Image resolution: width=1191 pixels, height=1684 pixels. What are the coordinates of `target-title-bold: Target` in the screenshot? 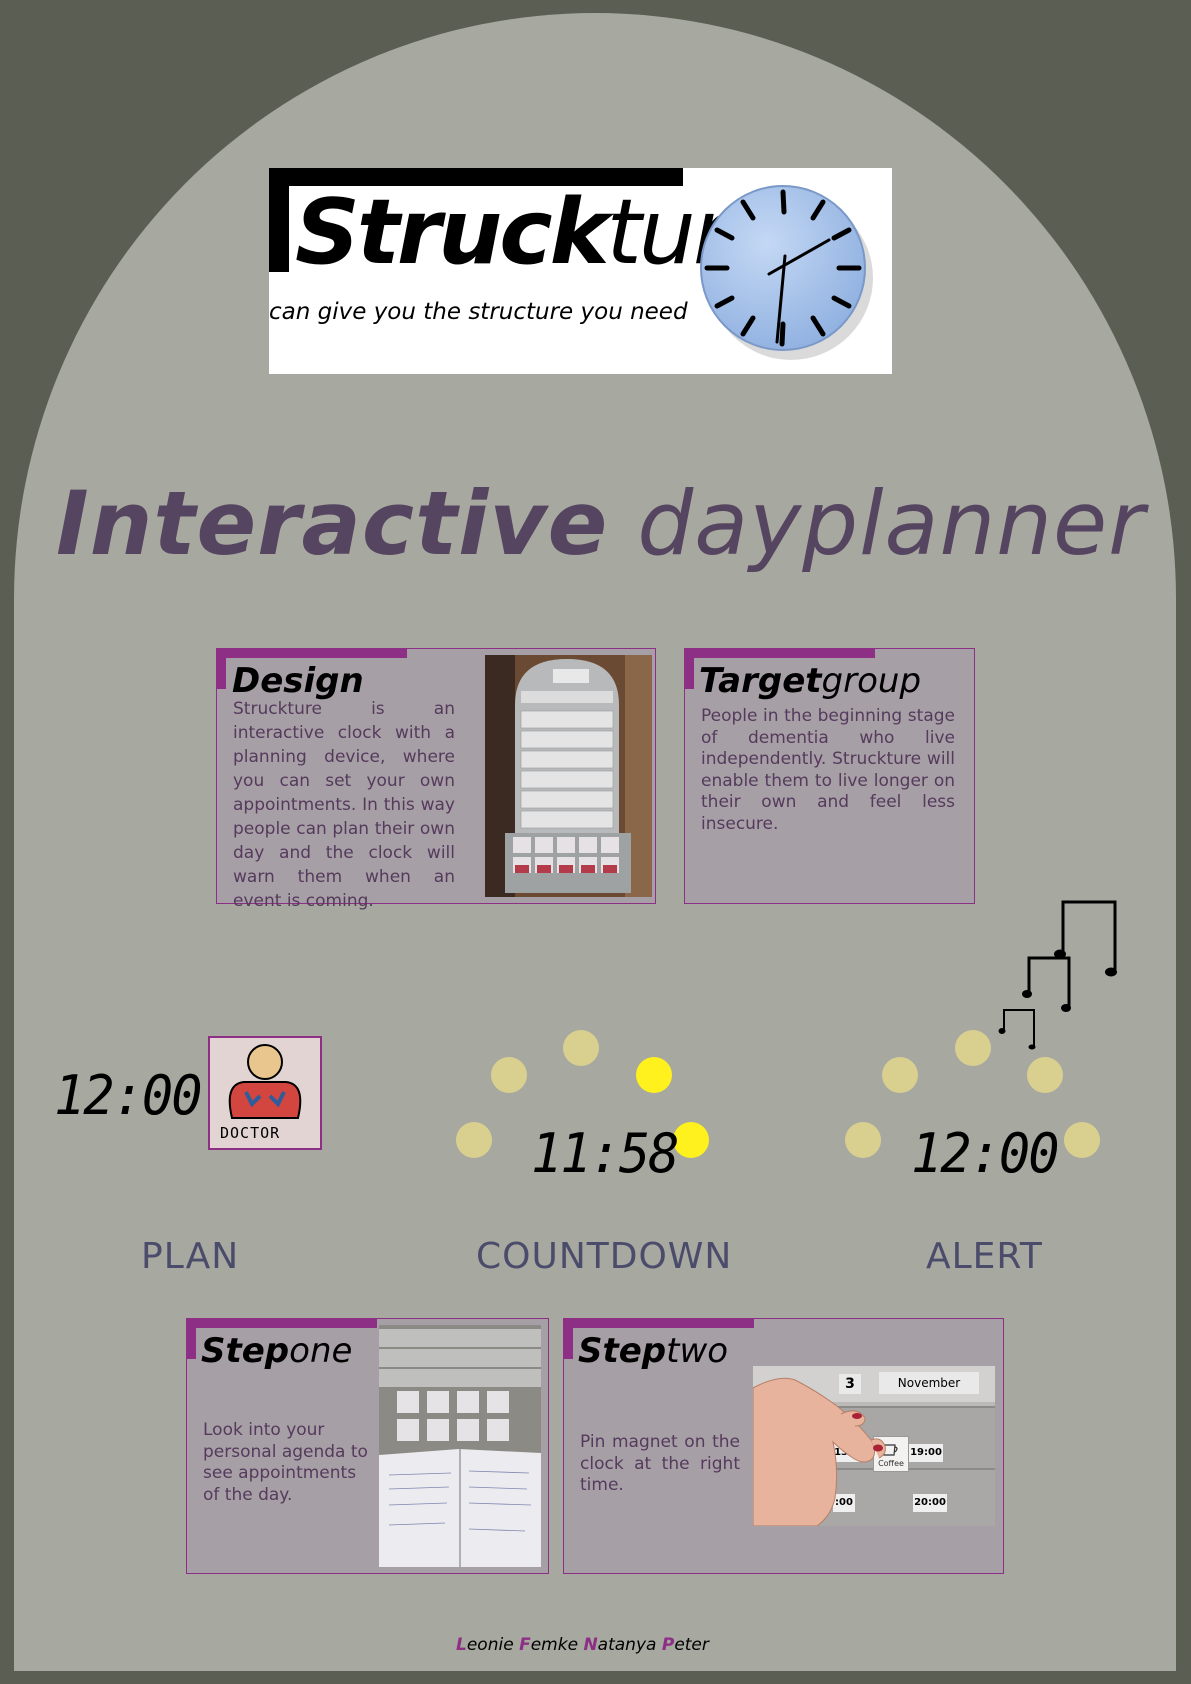 It's located at (760, 681).